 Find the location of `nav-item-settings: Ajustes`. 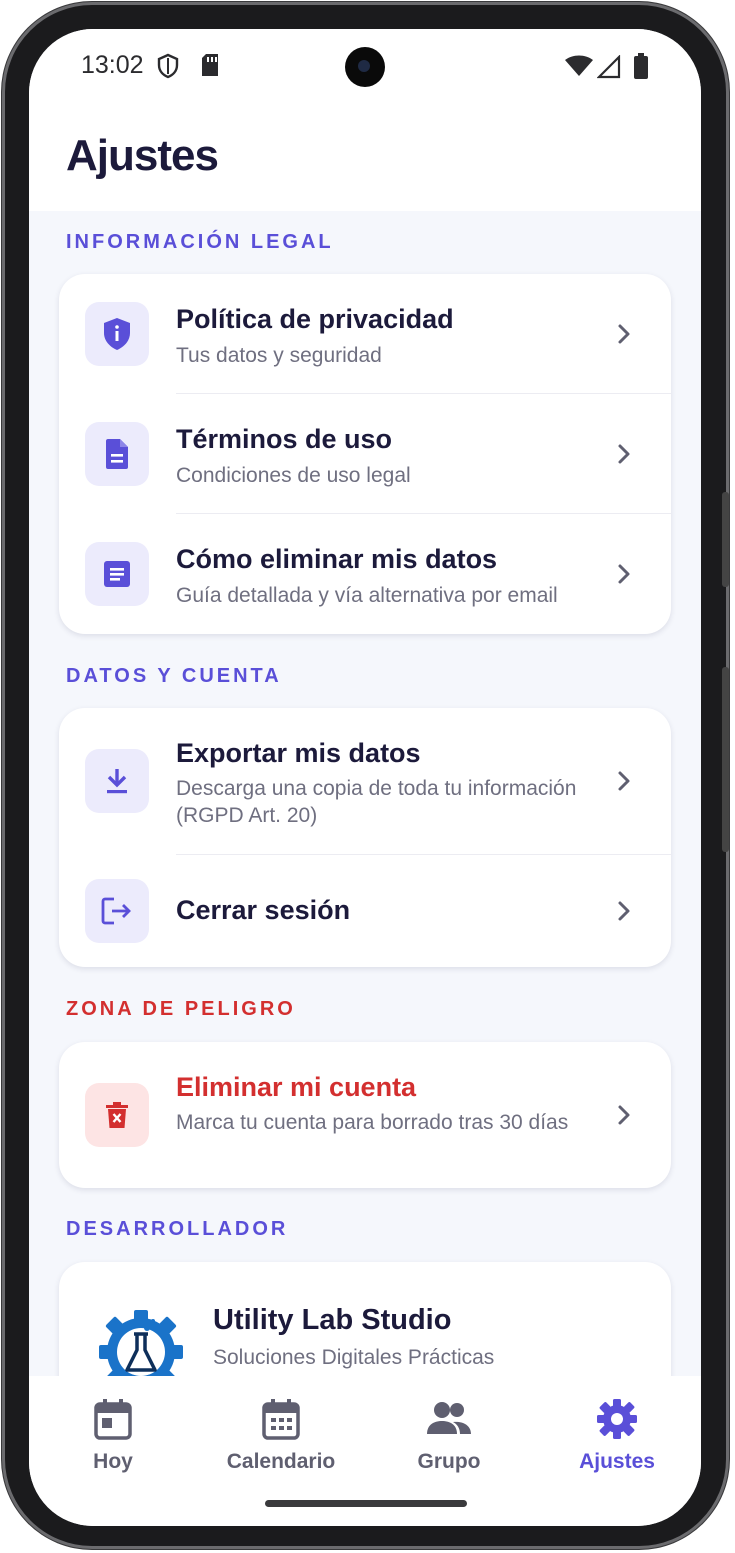

nav-item-settings: Ajustes is located at coordinates (617, 1436).